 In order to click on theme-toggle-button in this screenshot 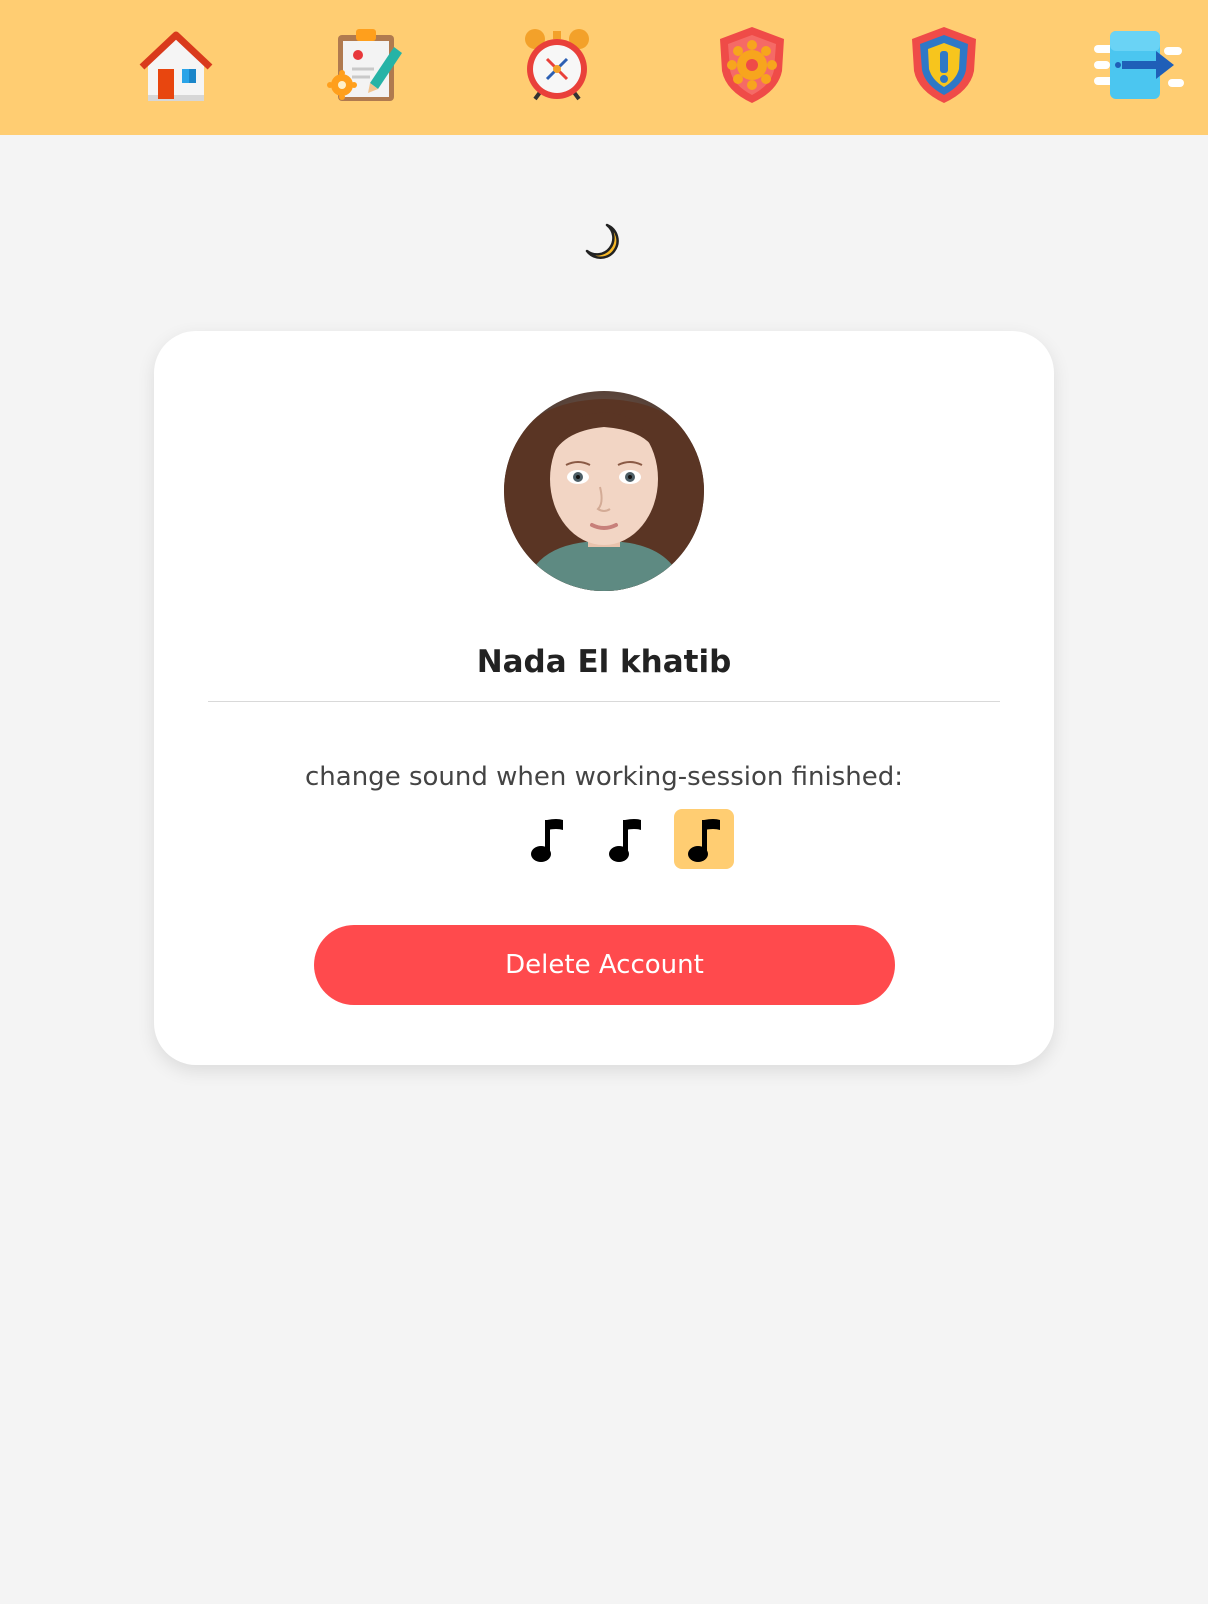, I will do `click(603, 243)`.